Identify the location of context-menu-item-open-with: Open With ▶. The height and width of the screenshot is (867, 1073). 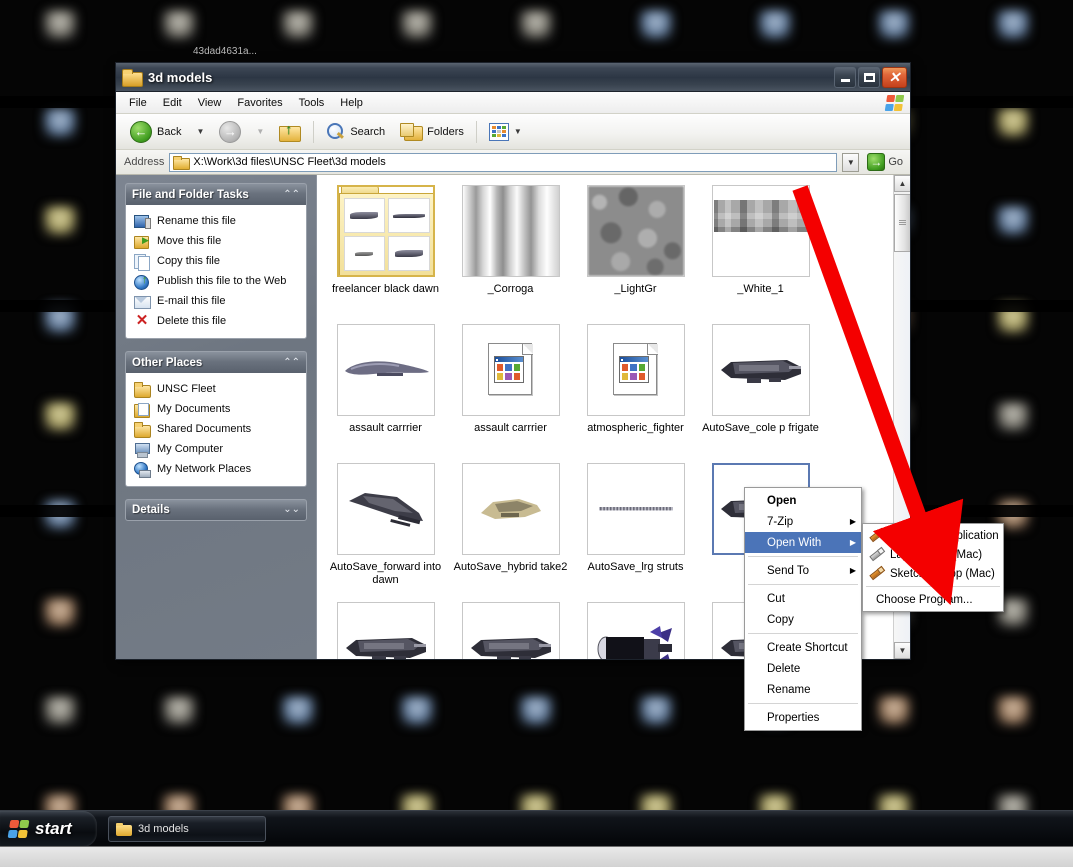
(803, 542).